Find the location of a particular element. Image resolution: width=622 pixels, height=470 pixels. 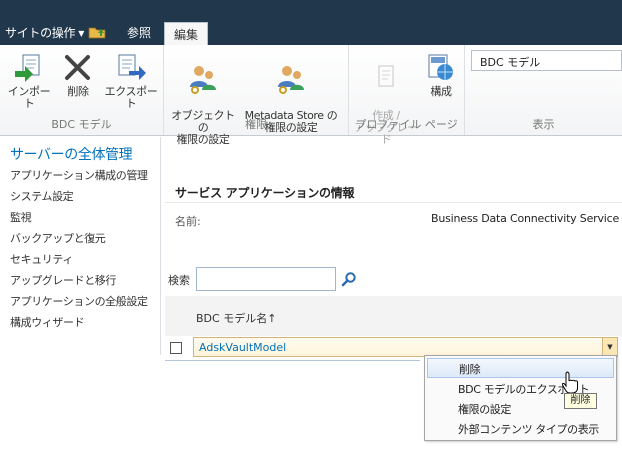

page-section-title: サービス アプリケーションの情報 is located at coordinates (265, 193).